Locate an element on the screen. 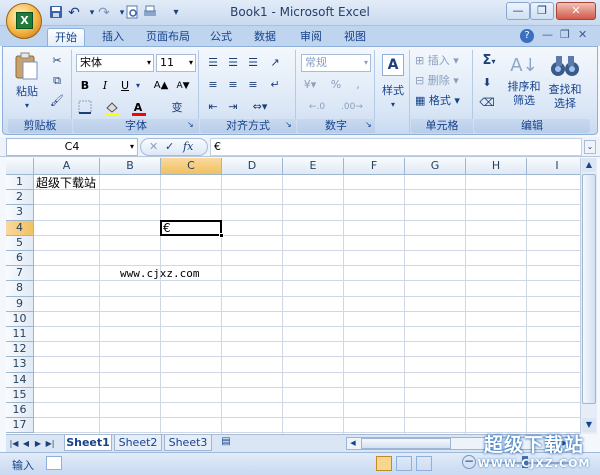 The image size is (600, 475). page-break-view-icon is located at coordinates (424, 463).